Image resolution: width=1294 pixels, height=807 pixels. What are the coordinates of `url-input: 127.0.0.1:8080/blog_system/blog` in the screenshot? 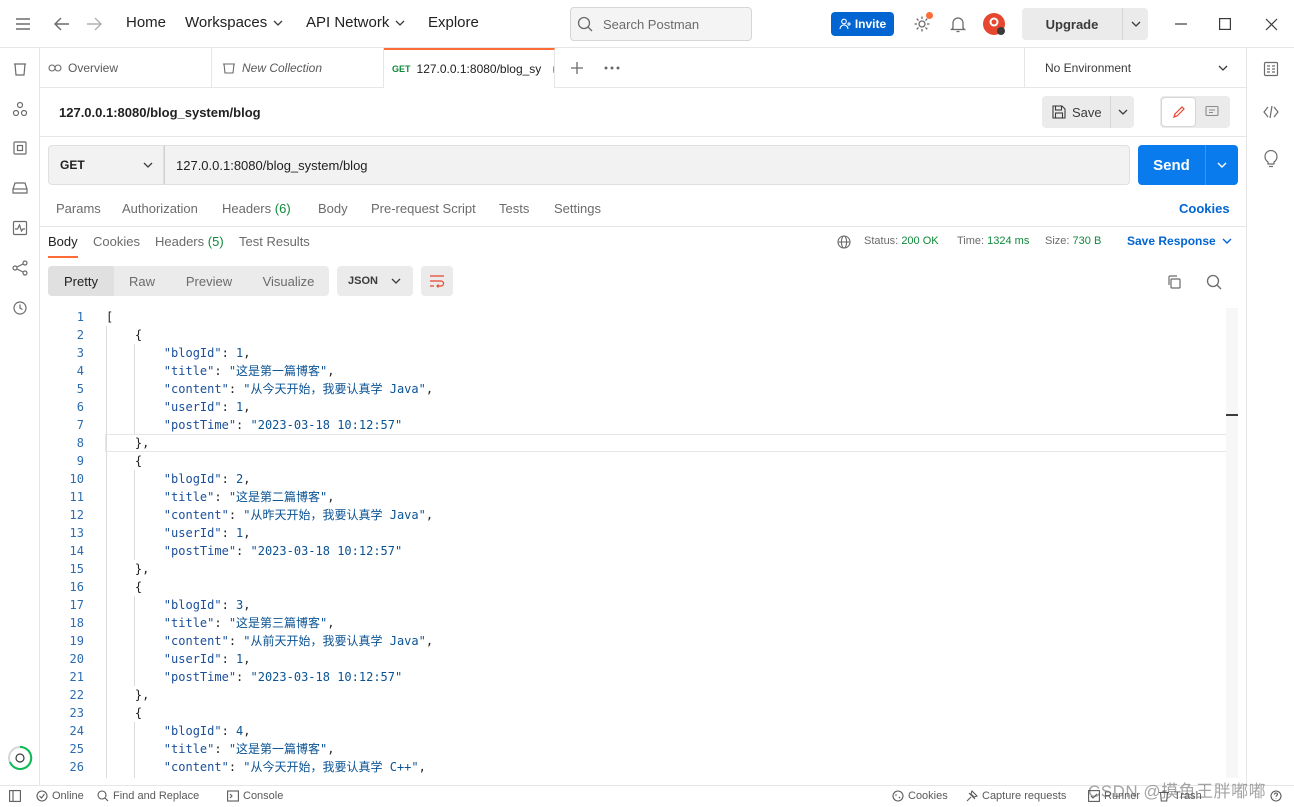 It's located at (647, 165).